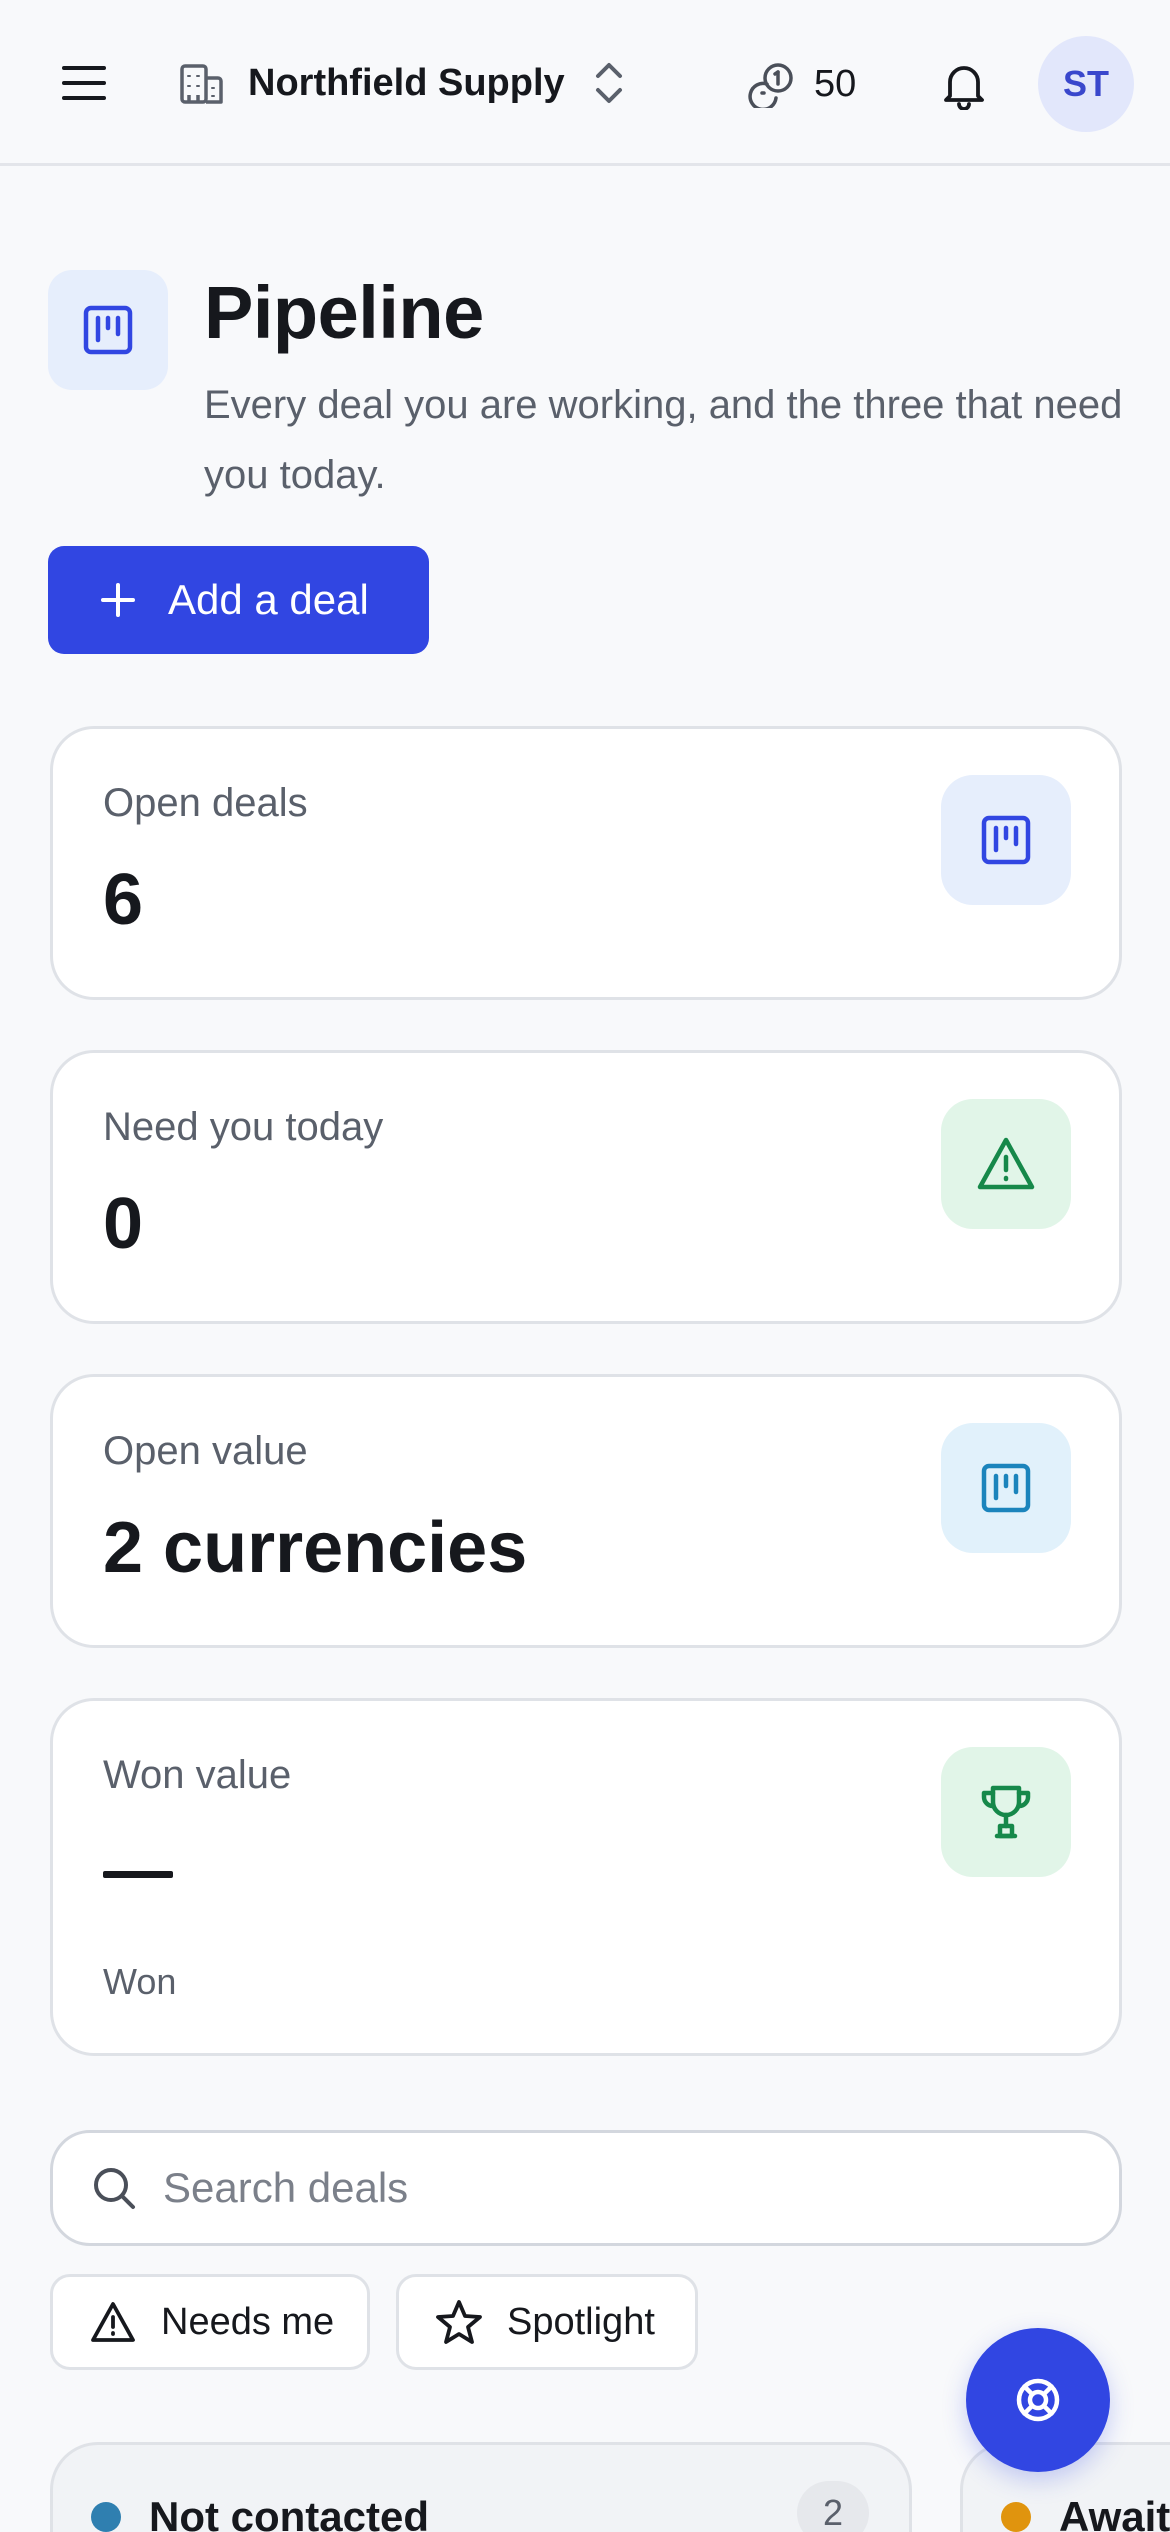  What do you see at coordinates (581, 2321) in the screenshot?
I see `filter-label: Spotlight` at bounding box center [581, 2321].